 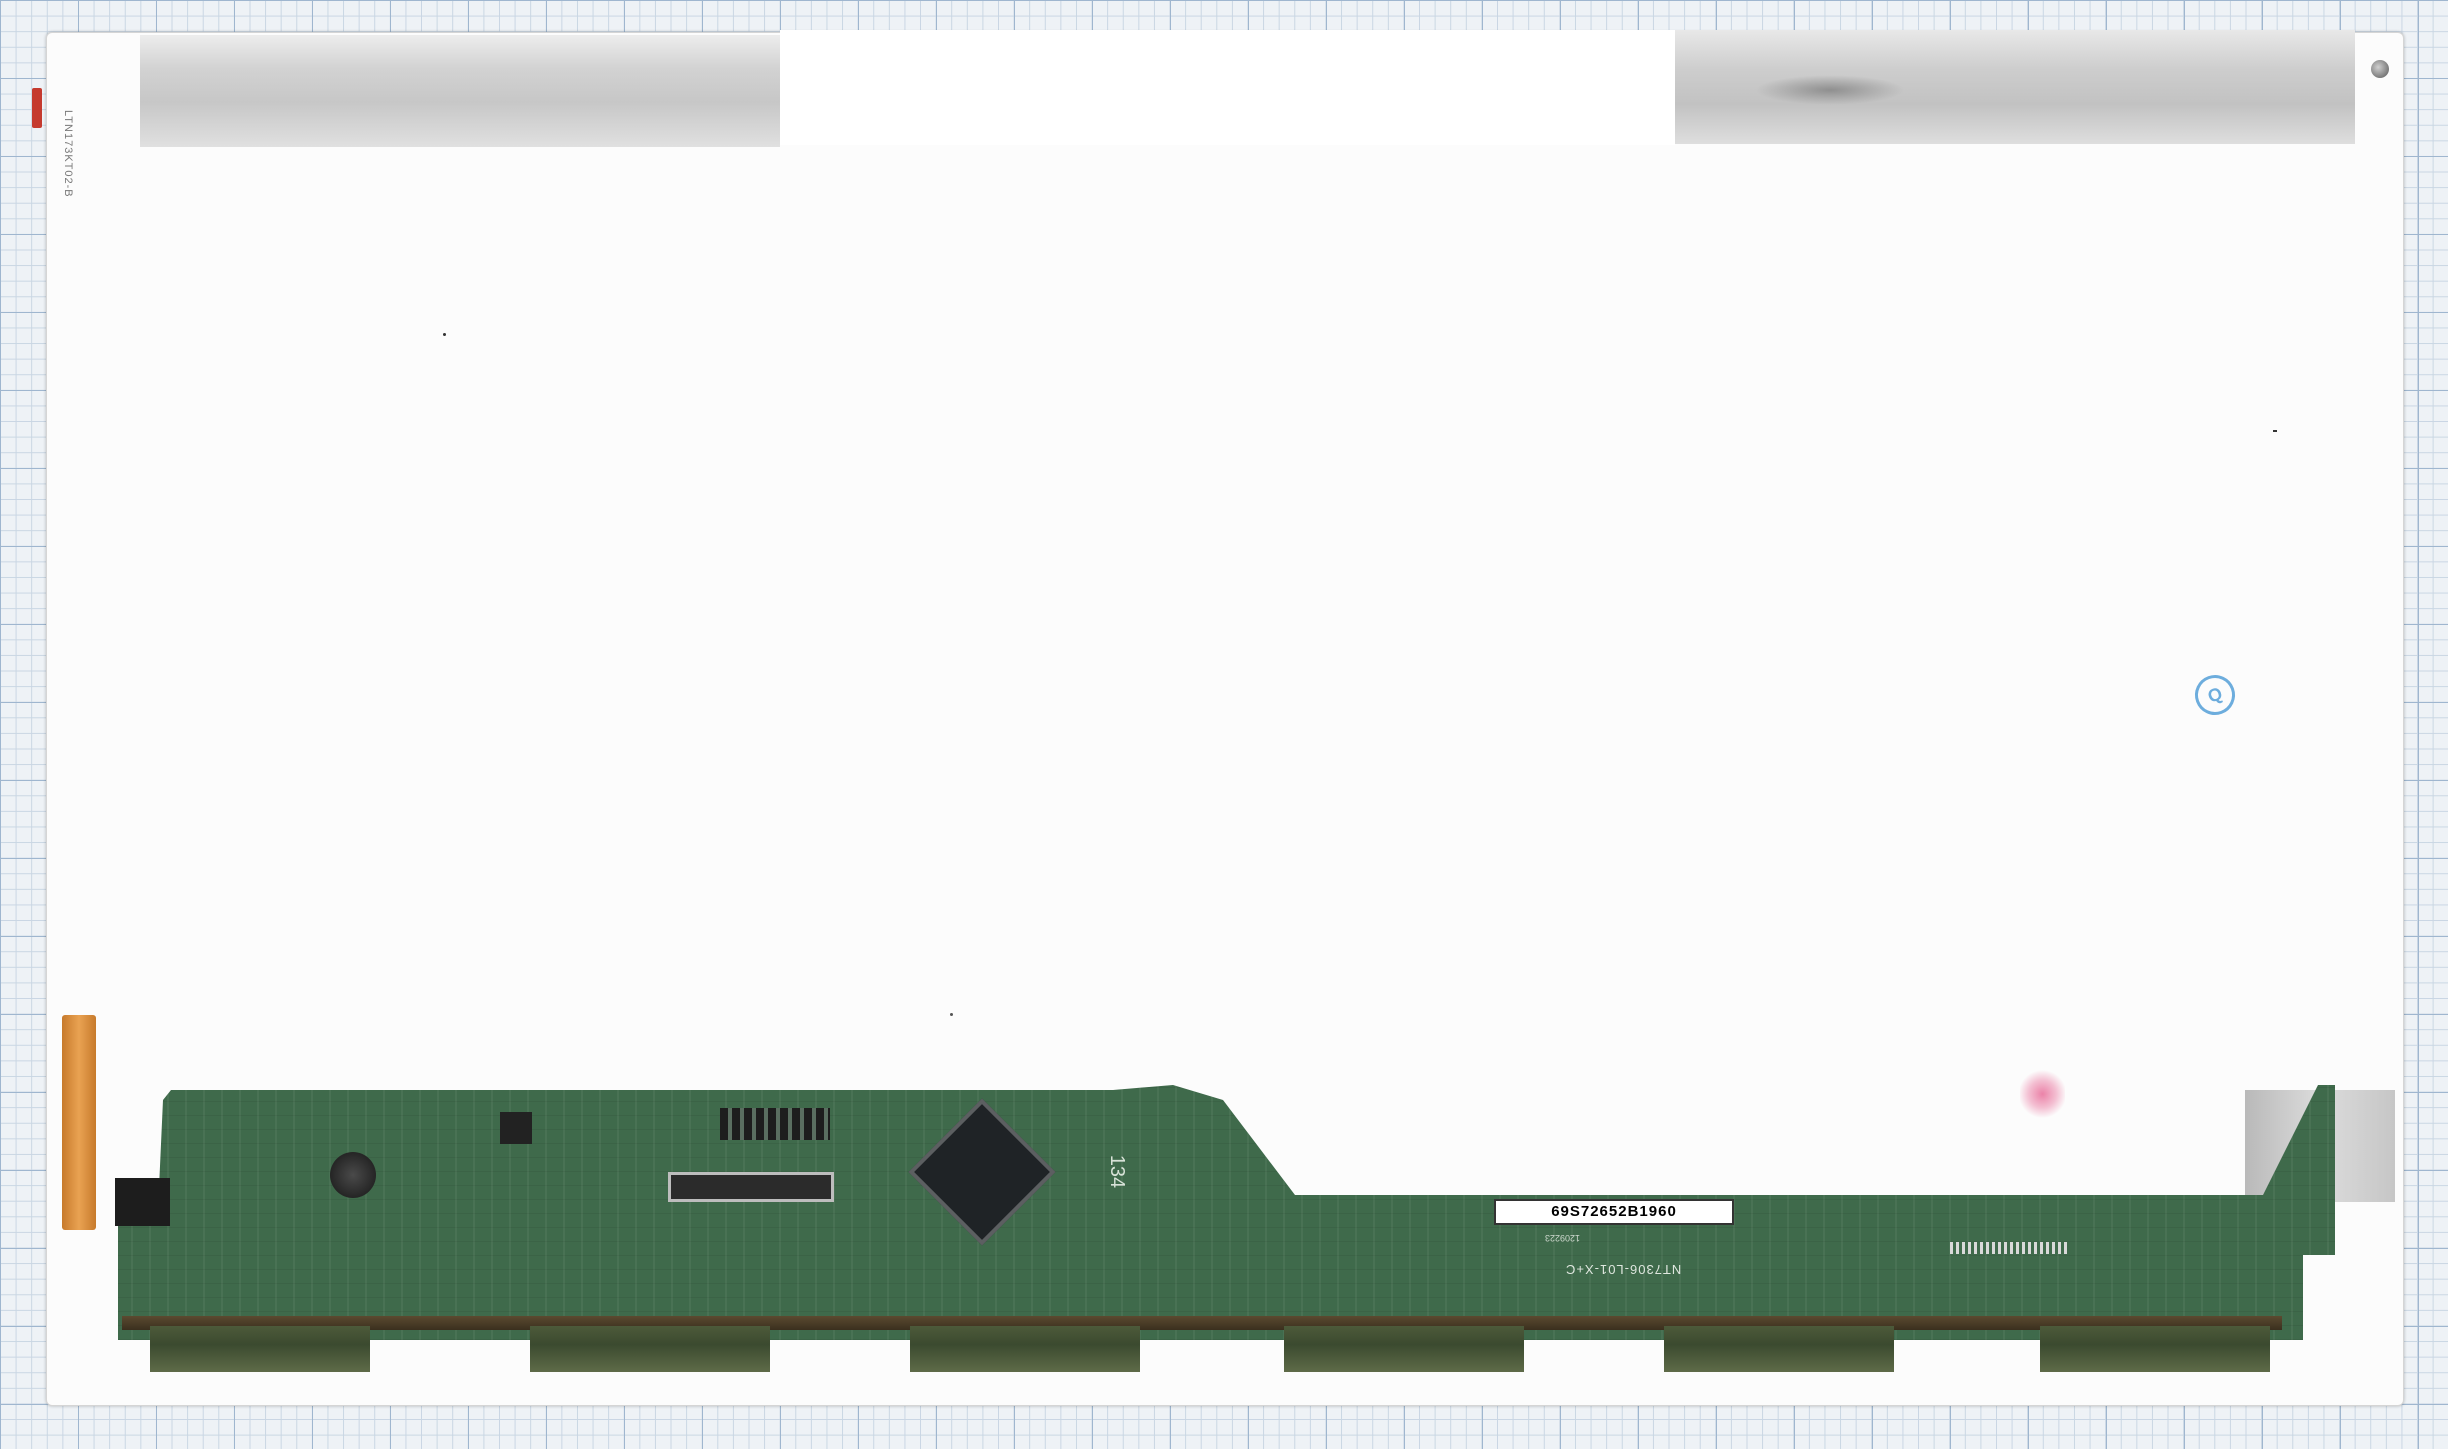 I want to click on lvds-connector, so click(x=751, y=1187).